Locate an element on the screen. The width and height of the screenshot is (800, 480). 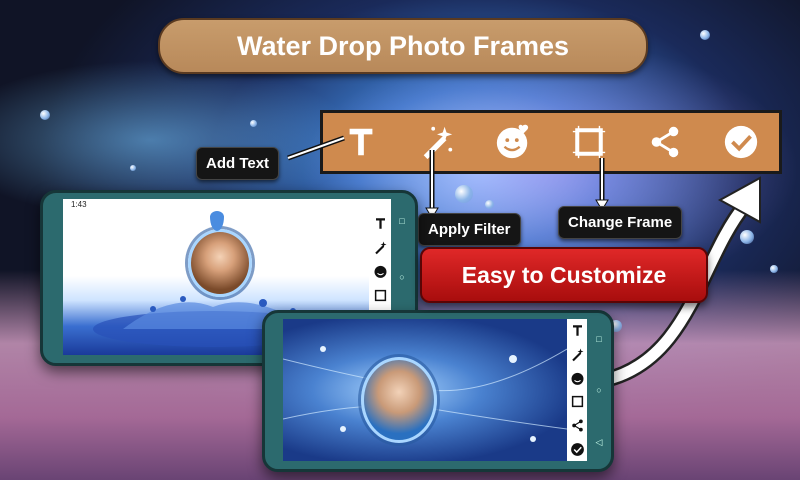
phone2-screen is located at coordinates (435, 390).